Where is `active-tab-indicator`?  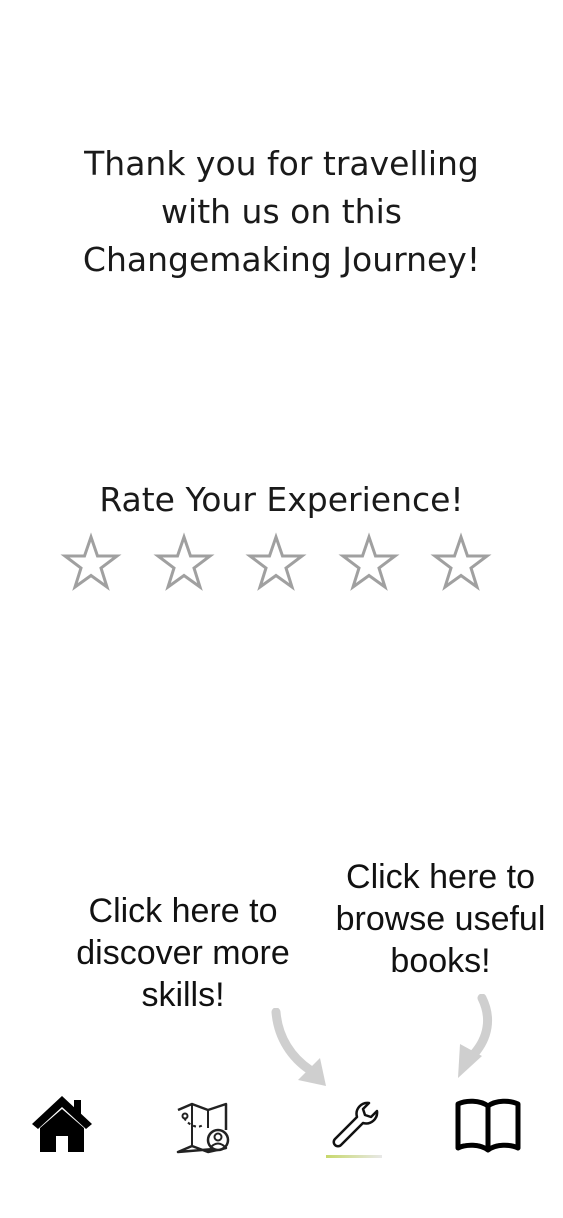
active-tab-indicator is located at coordinates (354, 1156).